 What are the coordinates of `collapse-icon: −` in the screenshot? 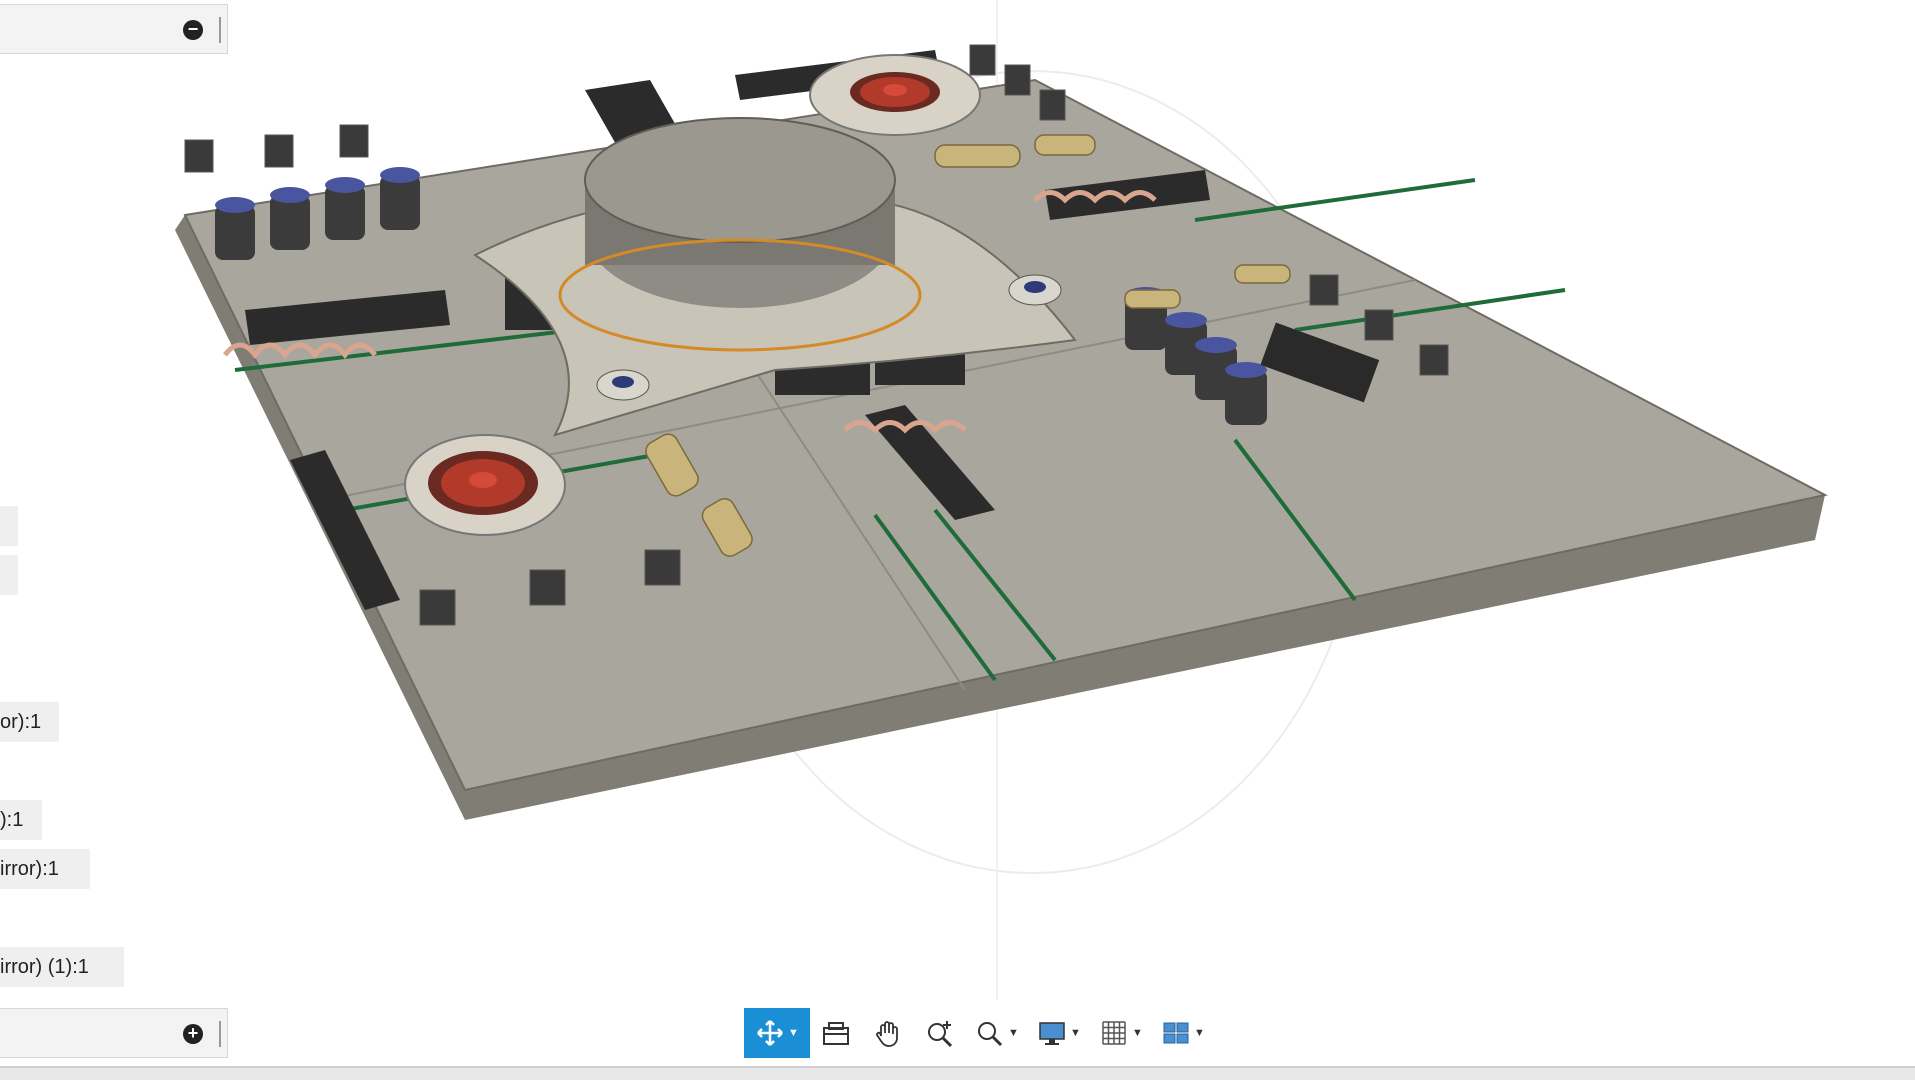 It's located at (193, 30).